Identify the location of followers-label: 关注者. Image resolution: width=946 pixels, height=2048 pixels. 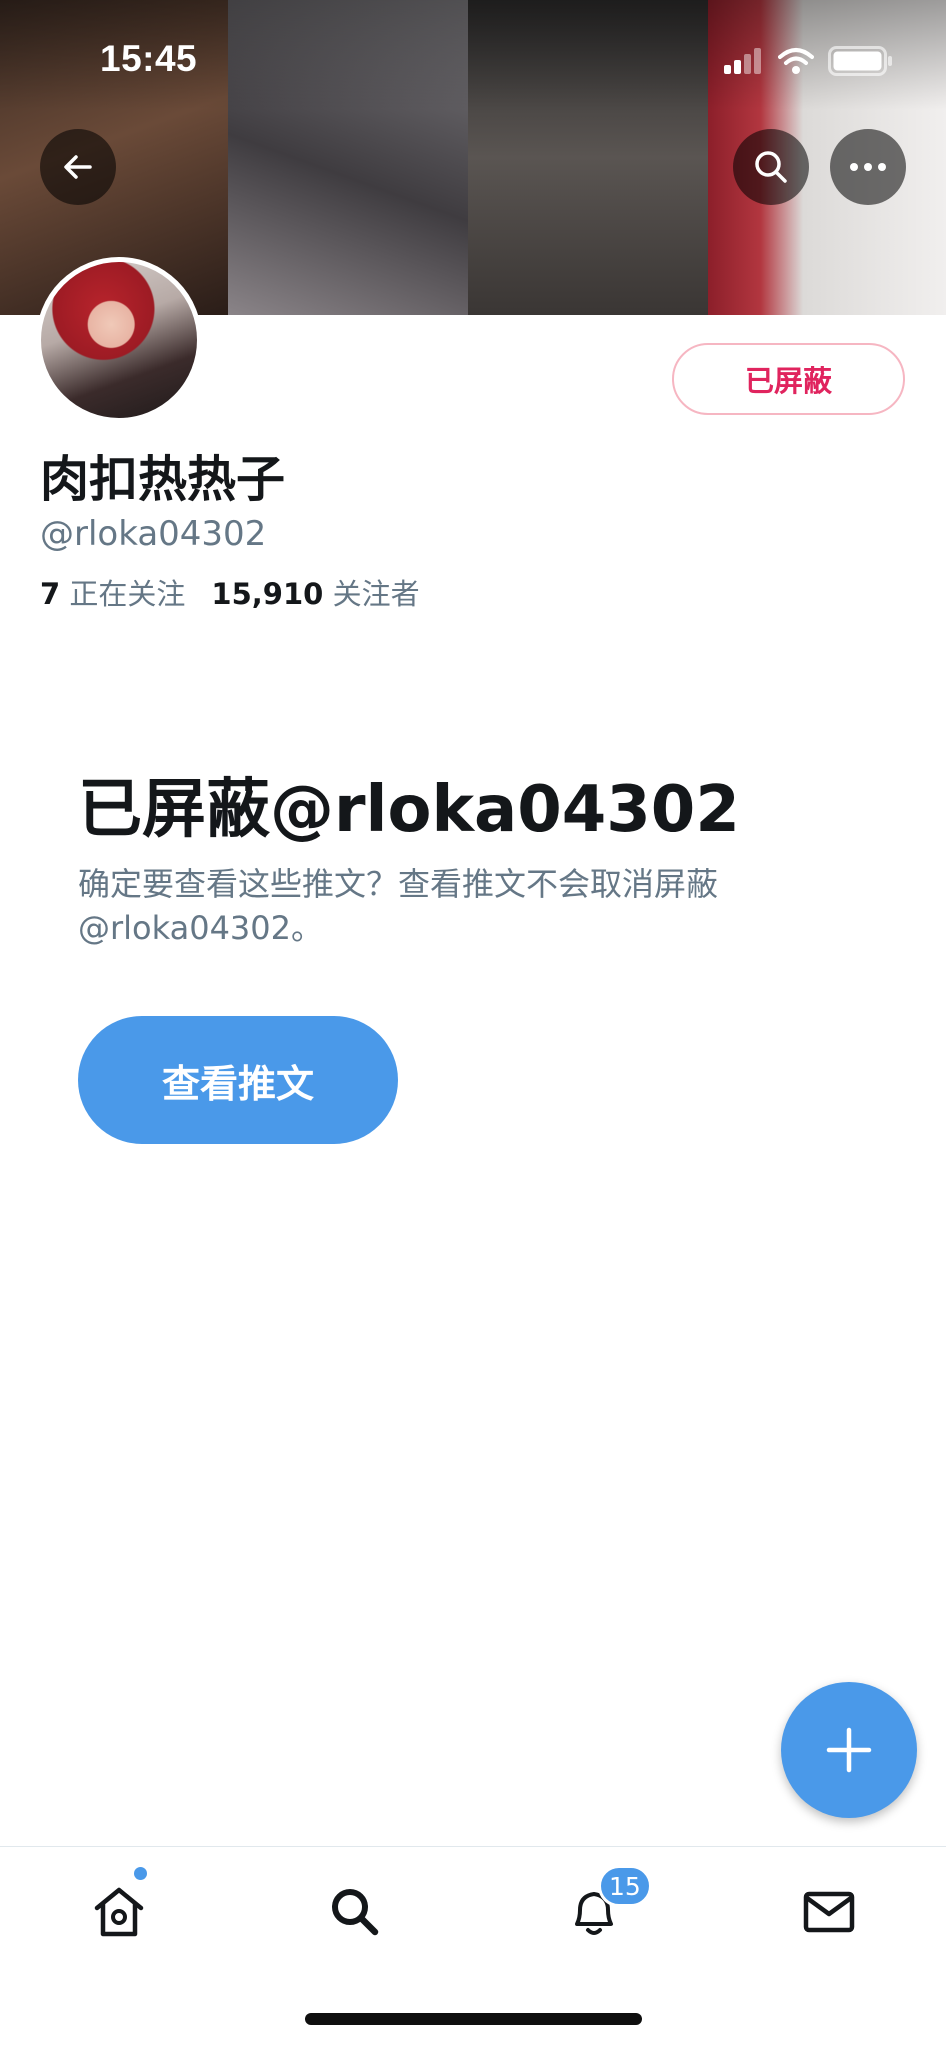
(376, 594).